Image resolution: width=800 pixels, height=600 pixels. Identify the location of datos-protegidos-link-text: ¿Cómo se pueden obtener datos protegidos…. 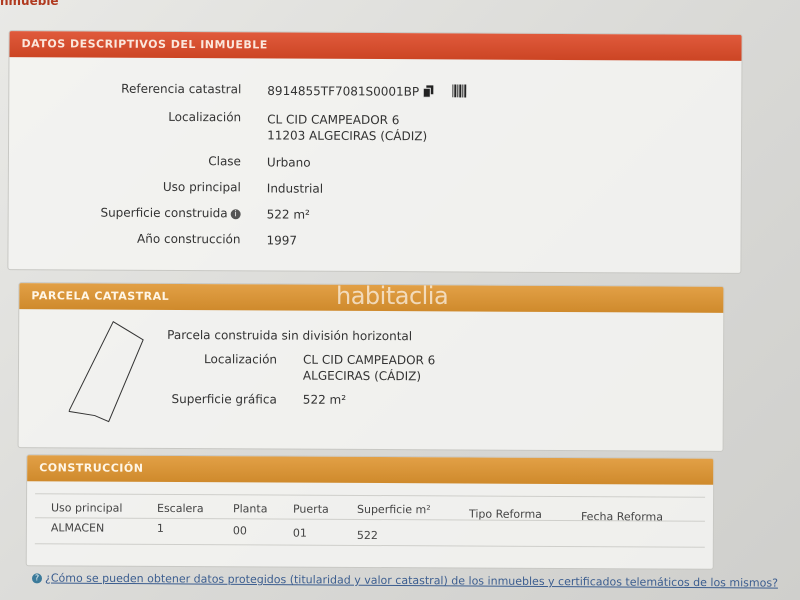
(411, 580).